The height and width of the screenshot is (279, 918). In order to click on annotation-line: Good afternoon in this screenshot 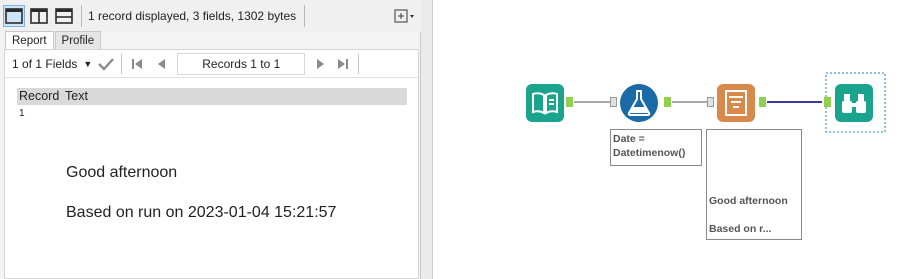, I will do `click(748, 201)`.